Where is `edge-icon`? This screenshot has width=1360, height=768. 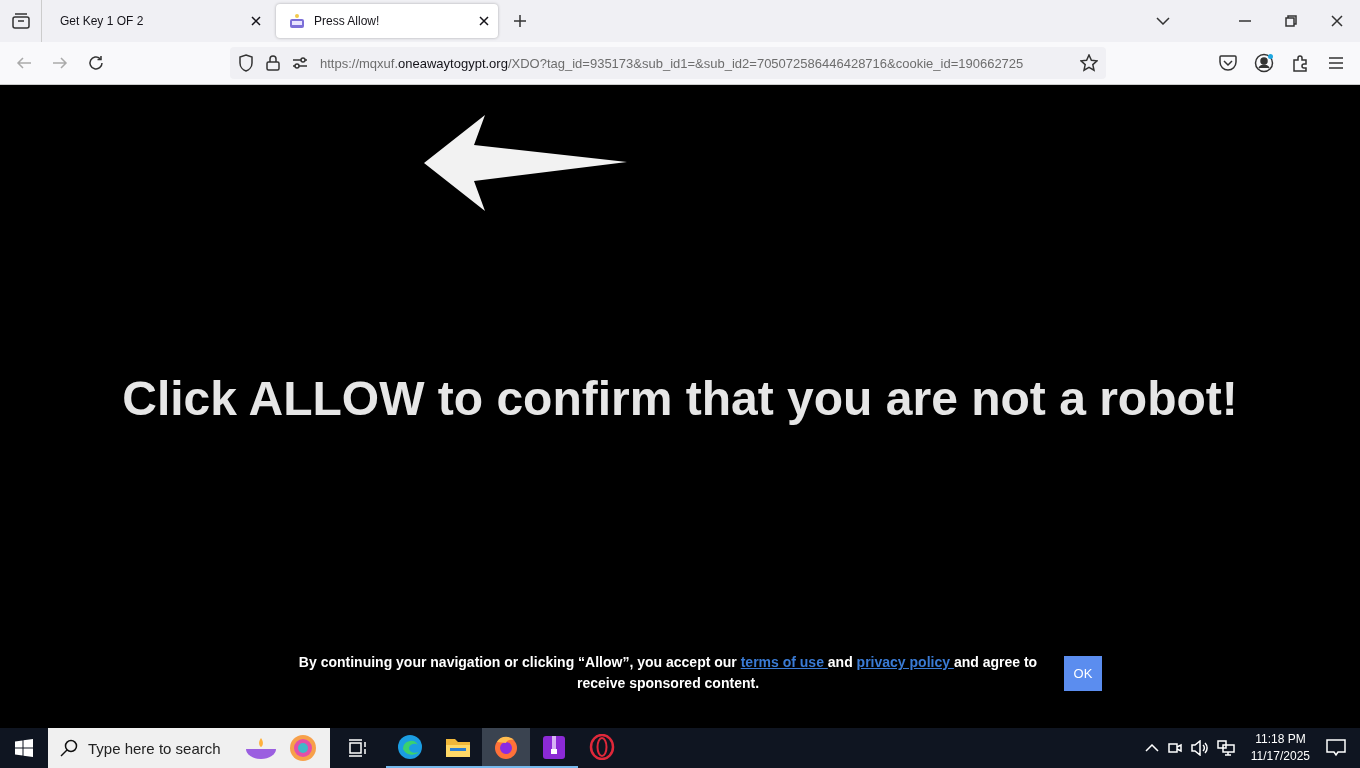 edge-icon is located at coordinates (410, 747).